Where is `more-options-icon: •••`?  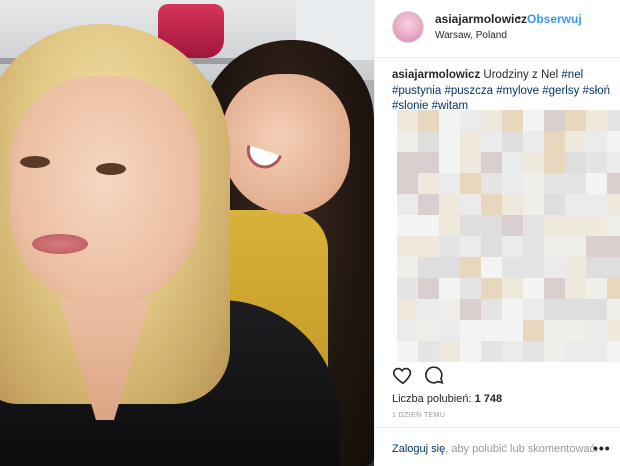
more-options-icon: ••• is located at coordinates (602, 448).